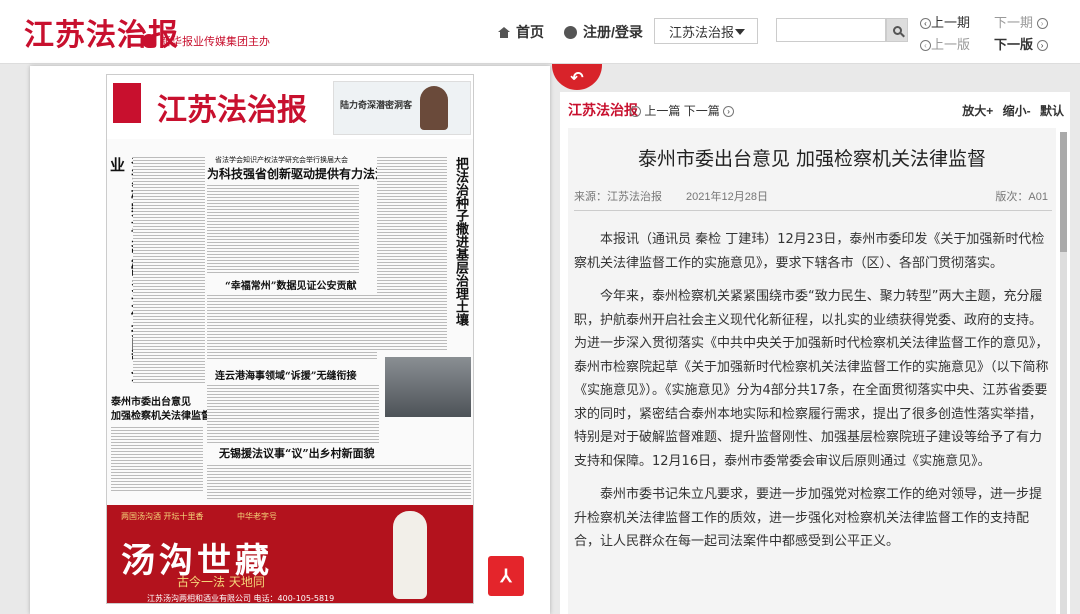 This screenshot has width=1080, height=614. What do you see at coordinates (241, 598) in the screenshot?
I see `ad-footer: 江苏汤沟两相和酒业有限公司 电话：400-105-5819` at bounding box center [241, 598].